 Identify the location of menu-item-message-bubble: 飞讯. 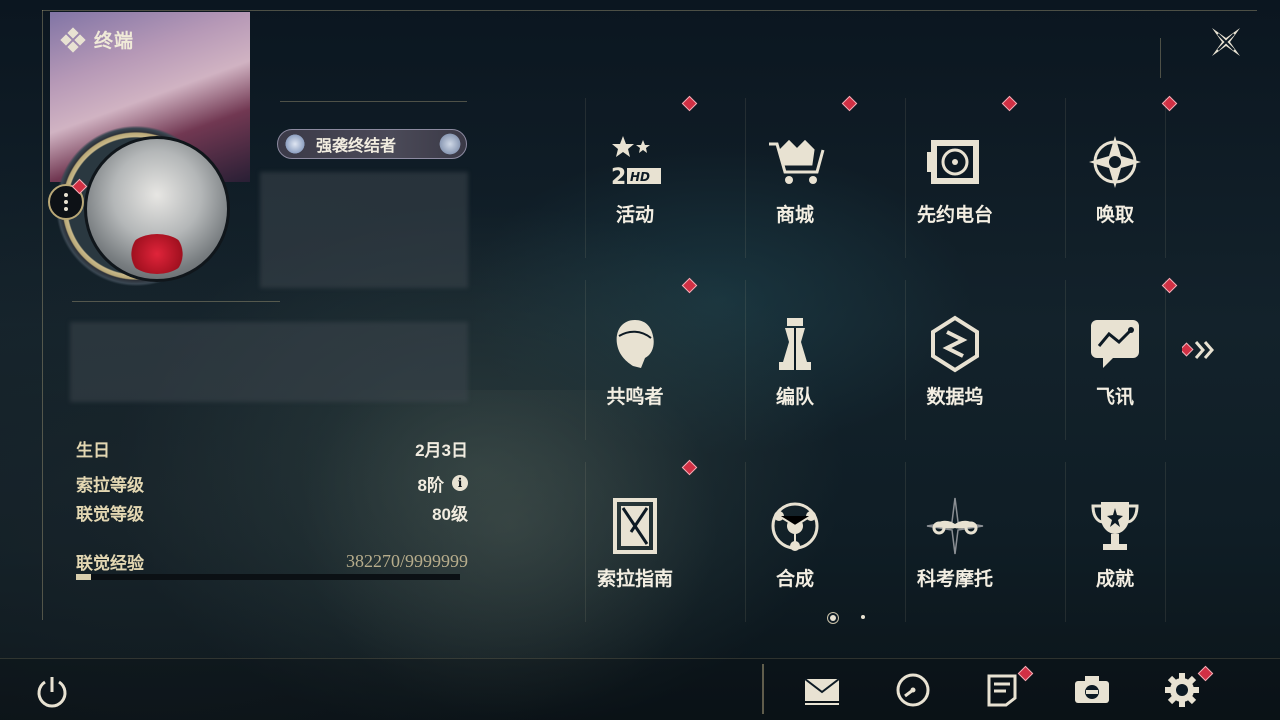
(1115, 365).